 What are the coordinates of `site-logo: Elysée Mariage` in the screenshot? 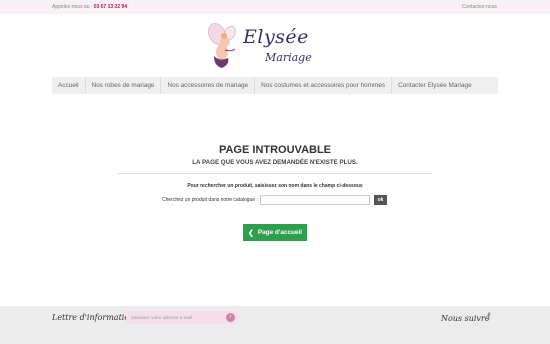 It's located at (265, 46).